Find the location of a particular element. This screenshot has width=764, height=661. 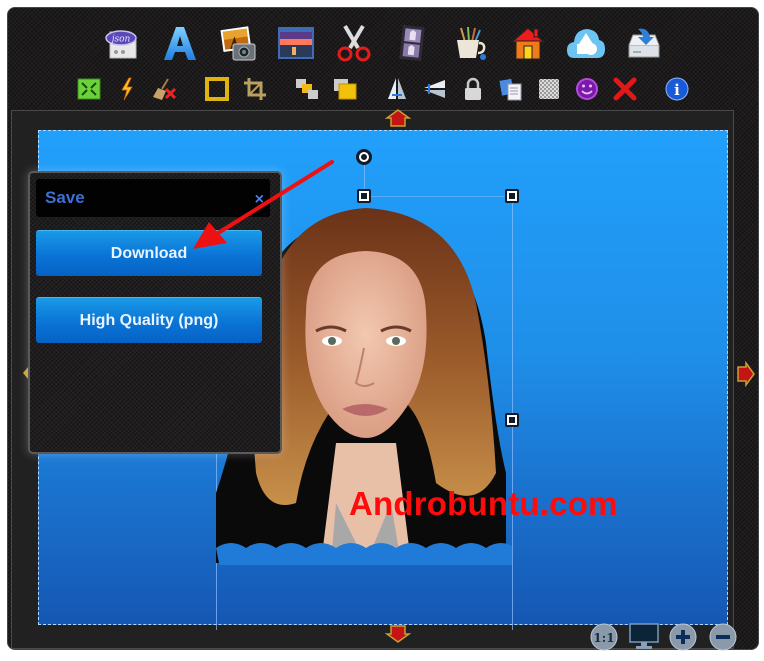

zoom-in-button is located at coordinates (683, 637).